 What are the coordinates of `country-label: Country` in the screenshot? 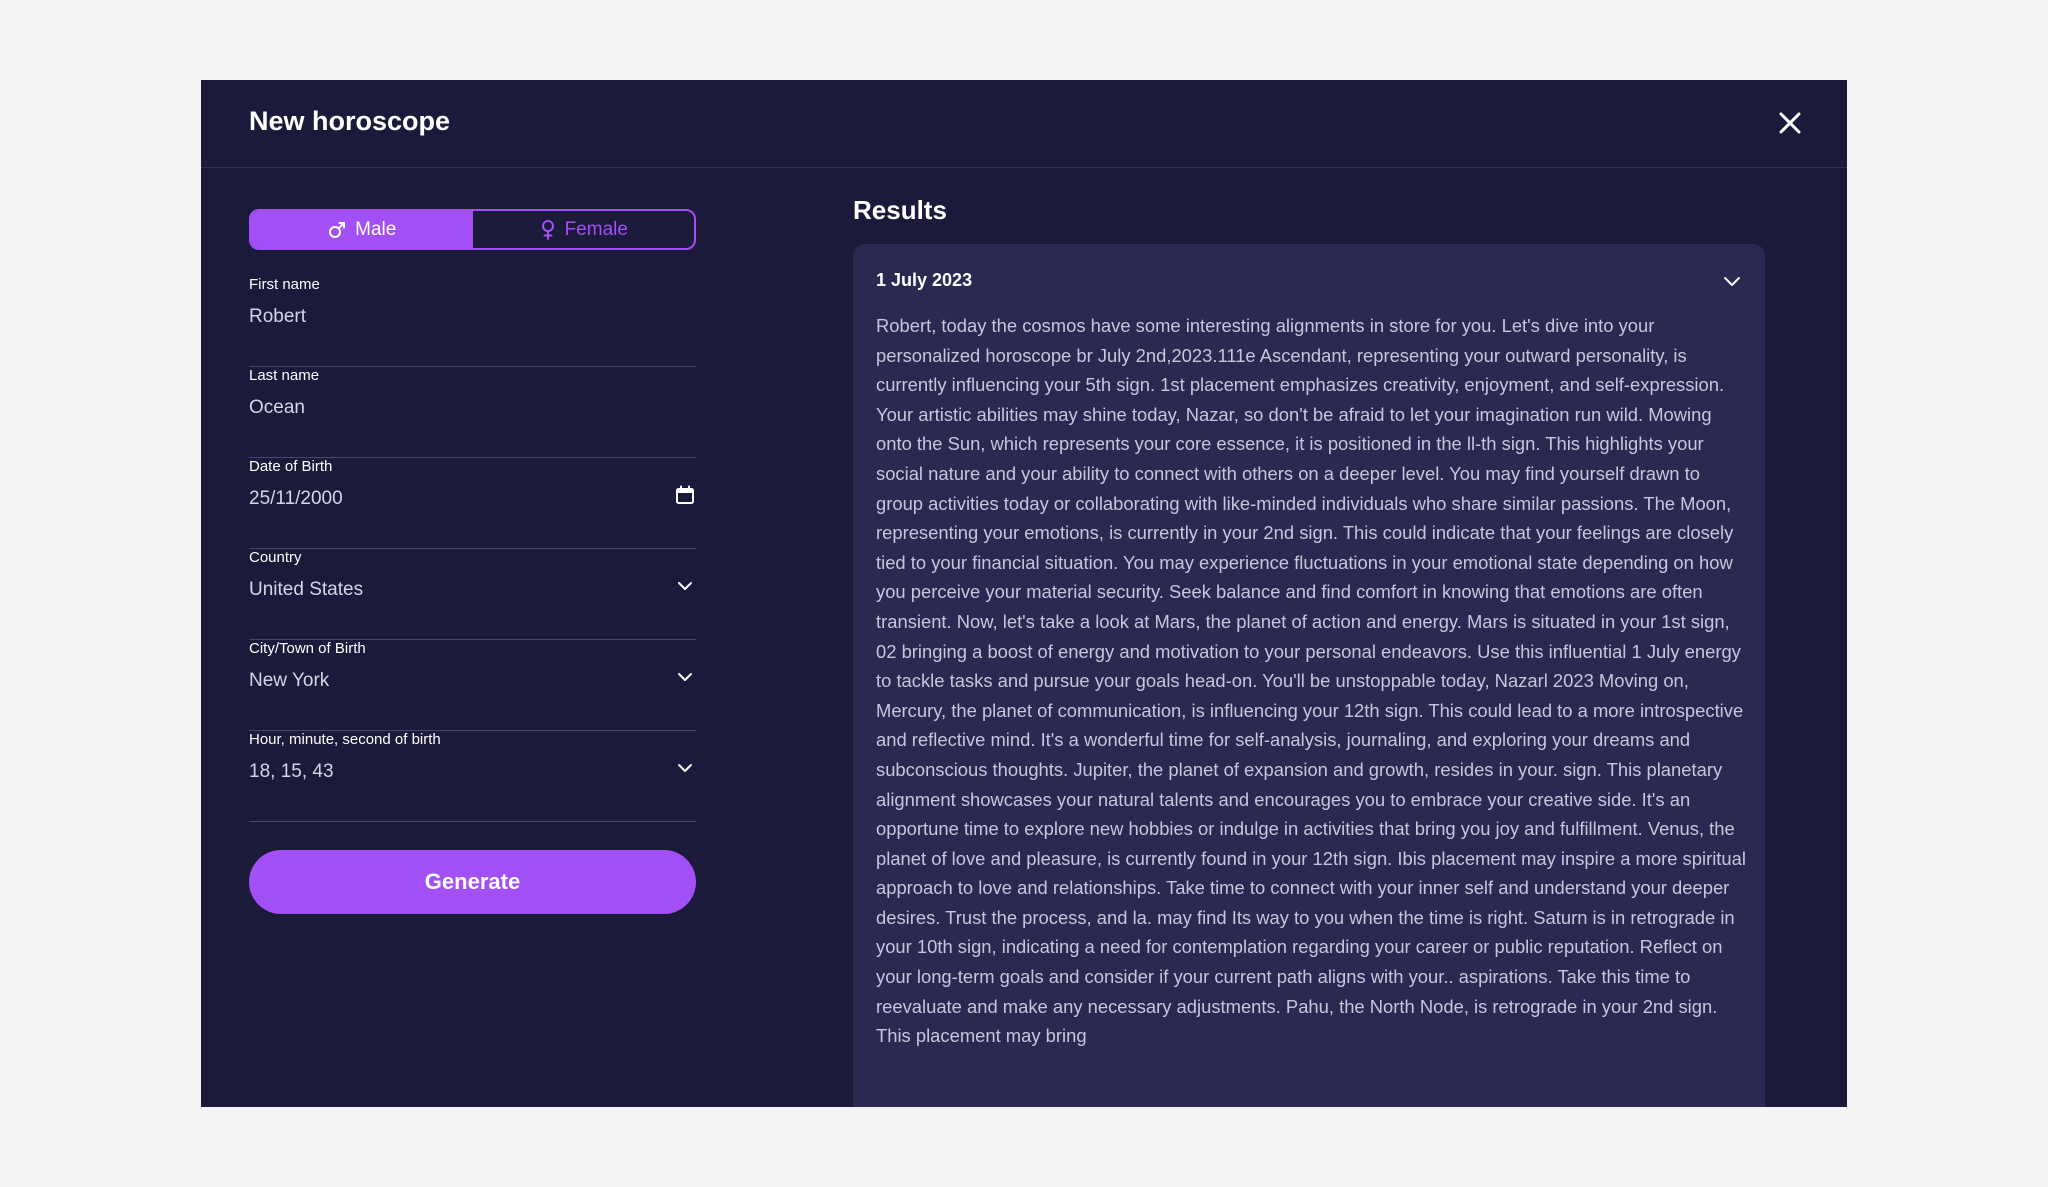 It's located at (275, 557).